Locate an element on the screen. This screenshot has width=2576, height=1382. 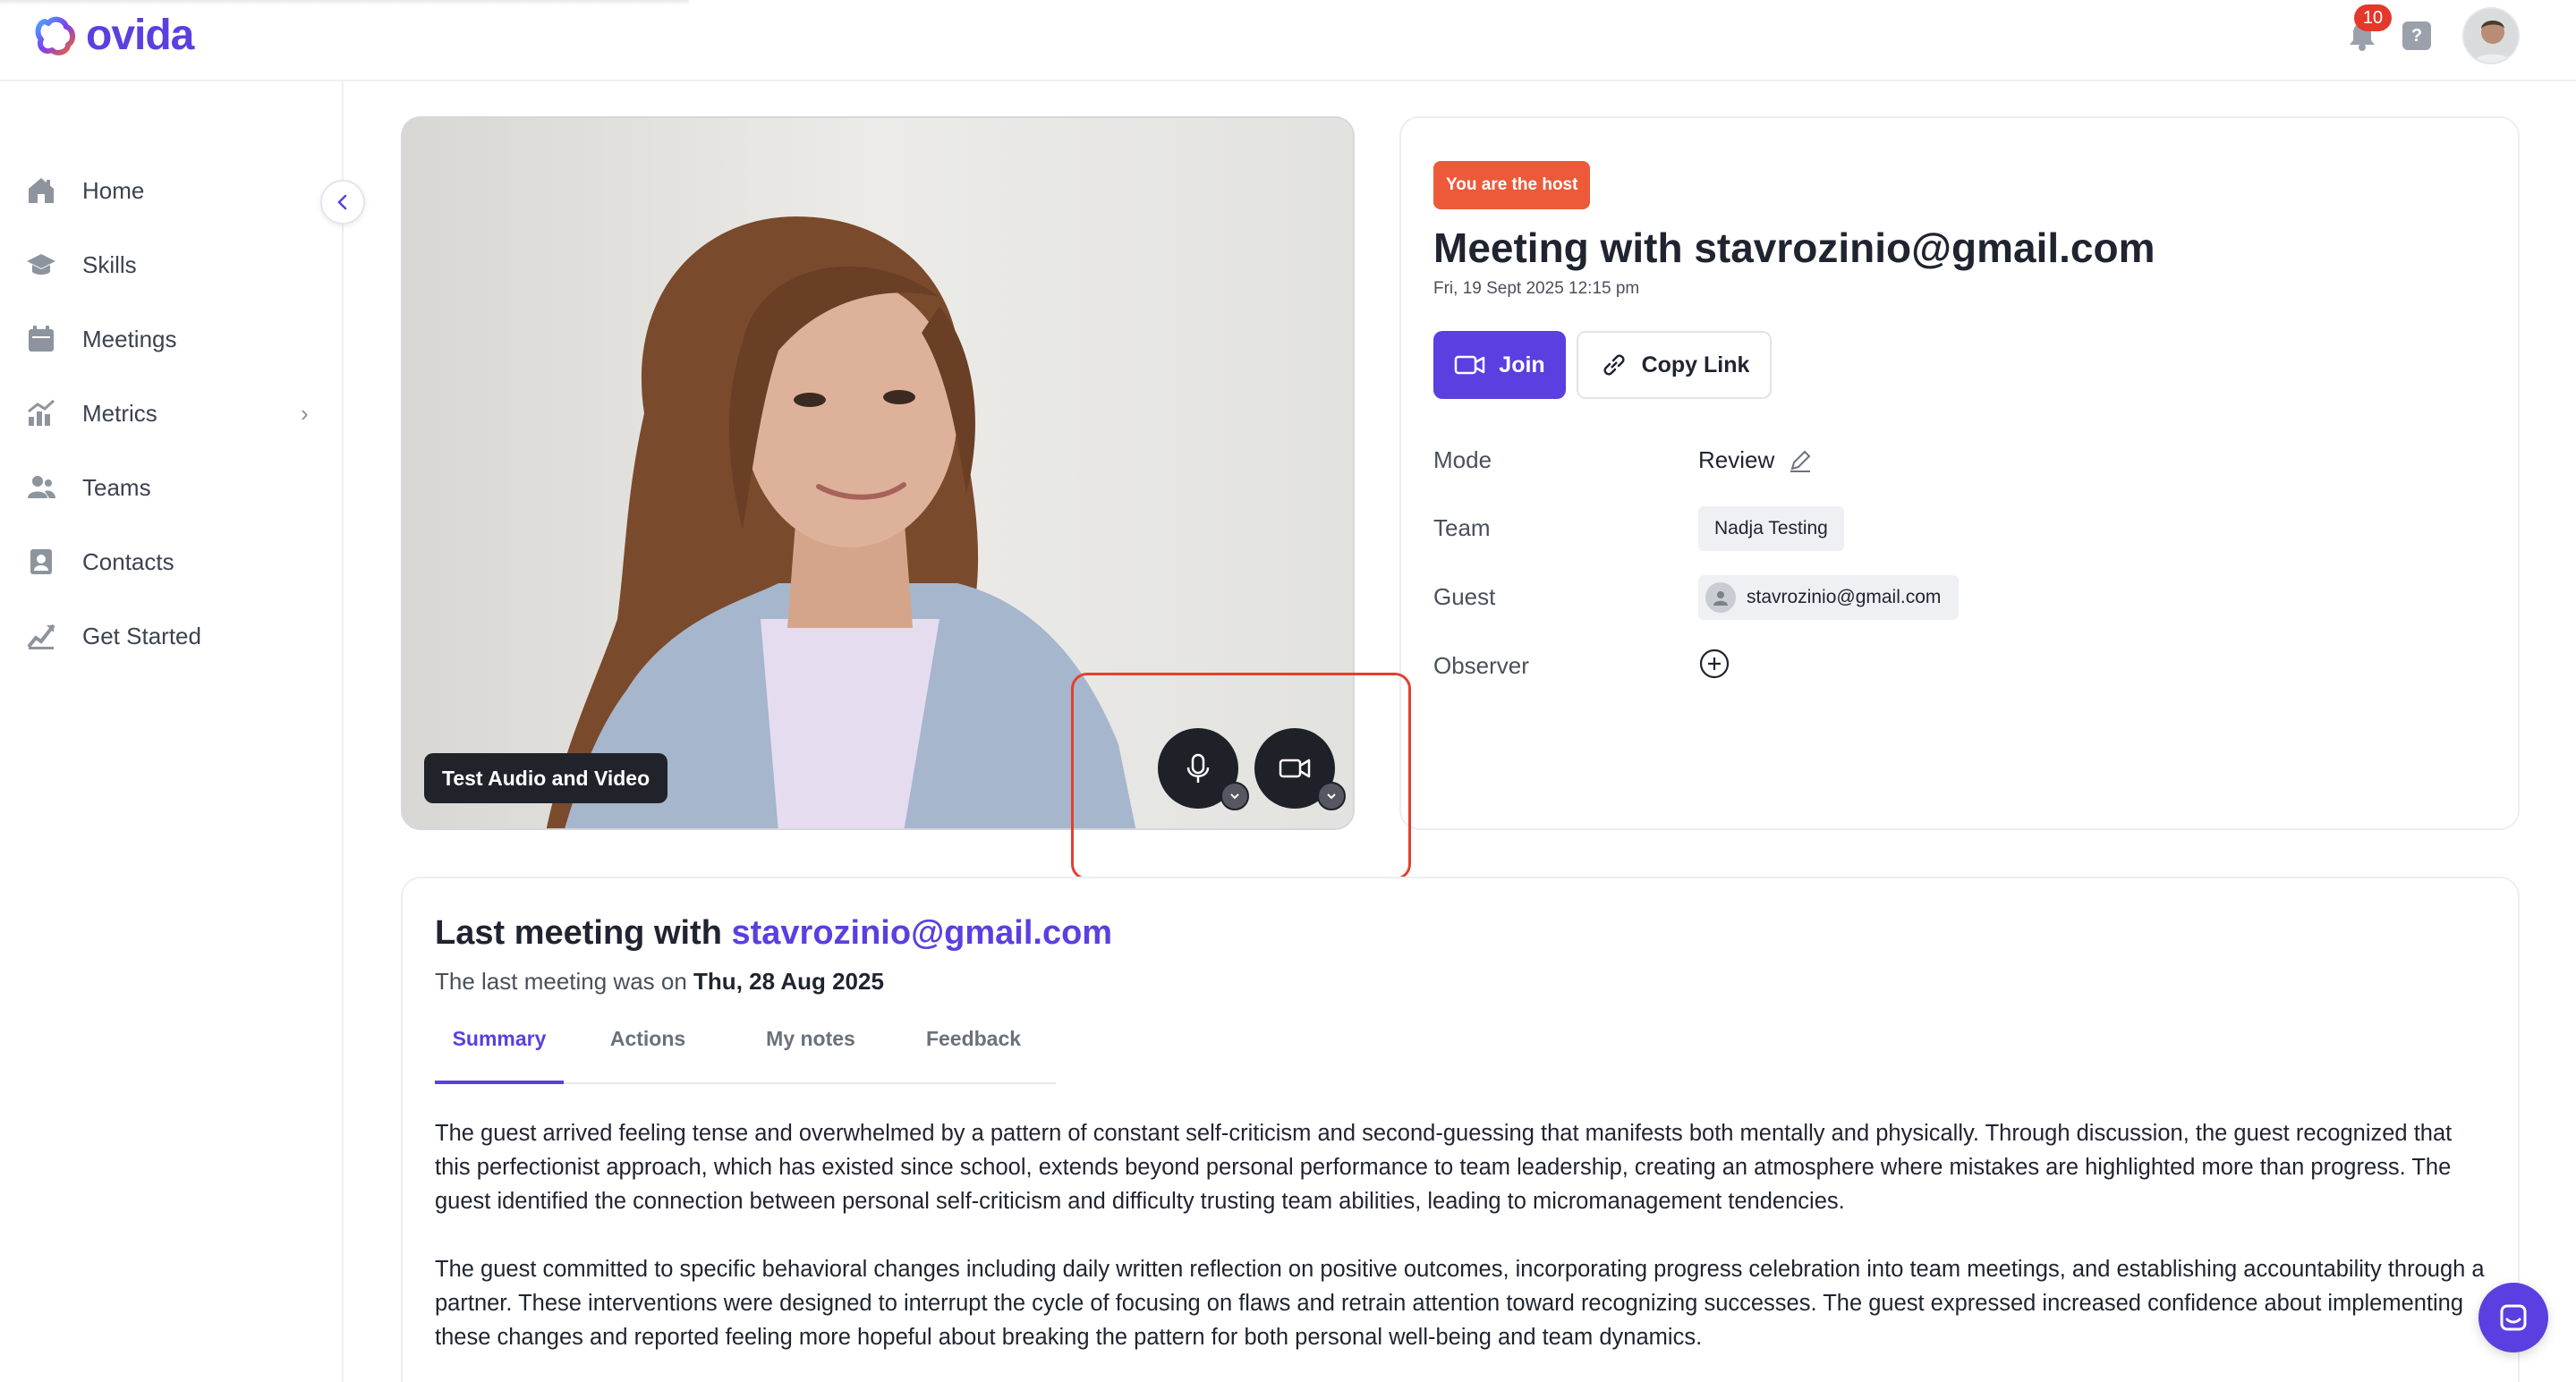
help-icon: ? is located at coordinates (2416, 36).